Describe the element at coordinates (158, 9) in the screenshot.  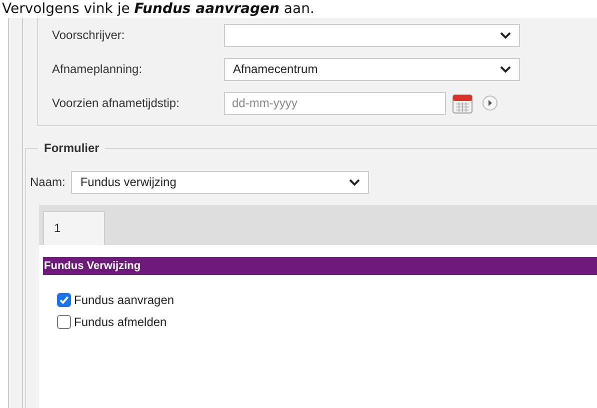
I see `caption-text: Vervolgens vink je Fundus aanvragen aan.` at that location.